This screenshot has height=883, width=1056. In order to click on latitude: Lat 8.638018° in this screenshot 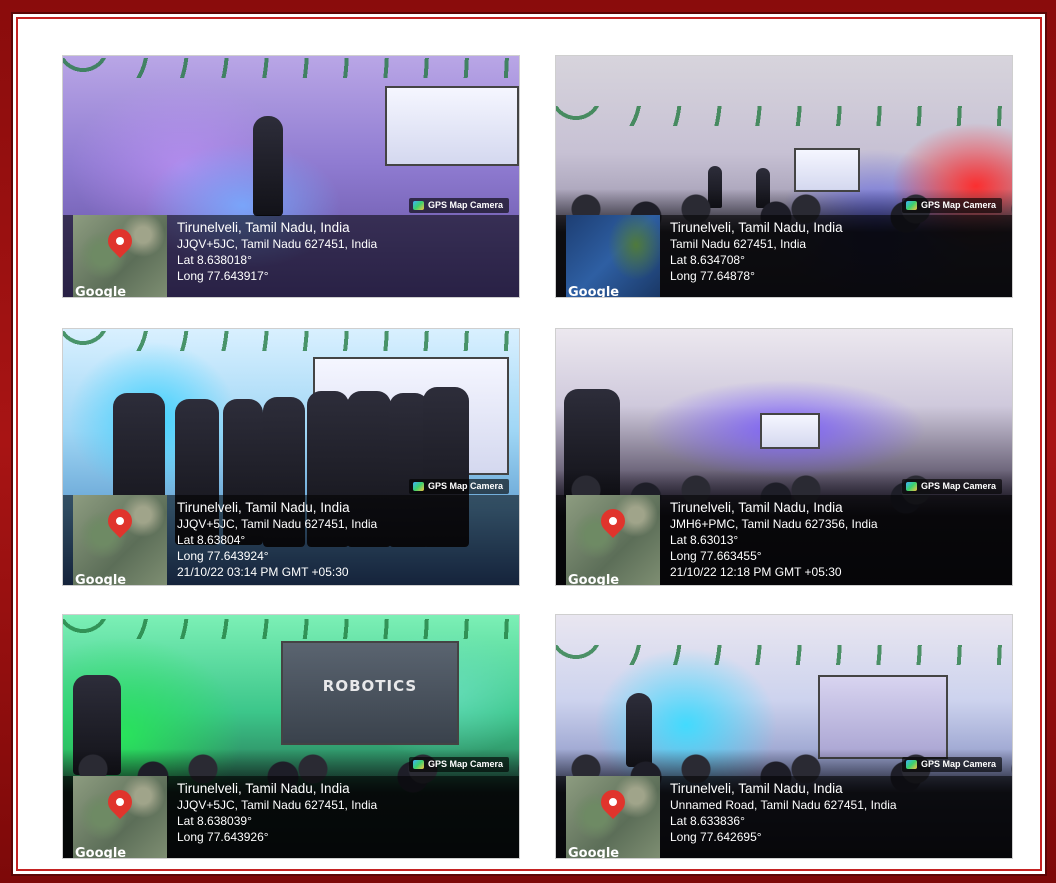, I will do `click(214, 260)`.